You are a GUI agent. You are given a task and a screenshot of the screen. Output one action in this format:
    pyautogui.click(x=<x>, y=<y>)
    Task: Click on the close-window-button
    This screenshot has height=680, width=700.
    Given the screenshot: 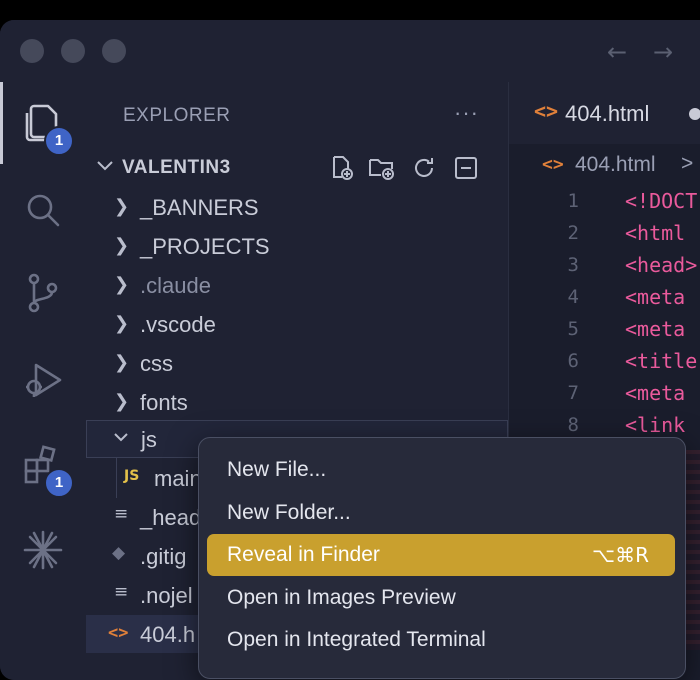 What is the action you would take?
    pyautogui.click(x=32, y=51)
    